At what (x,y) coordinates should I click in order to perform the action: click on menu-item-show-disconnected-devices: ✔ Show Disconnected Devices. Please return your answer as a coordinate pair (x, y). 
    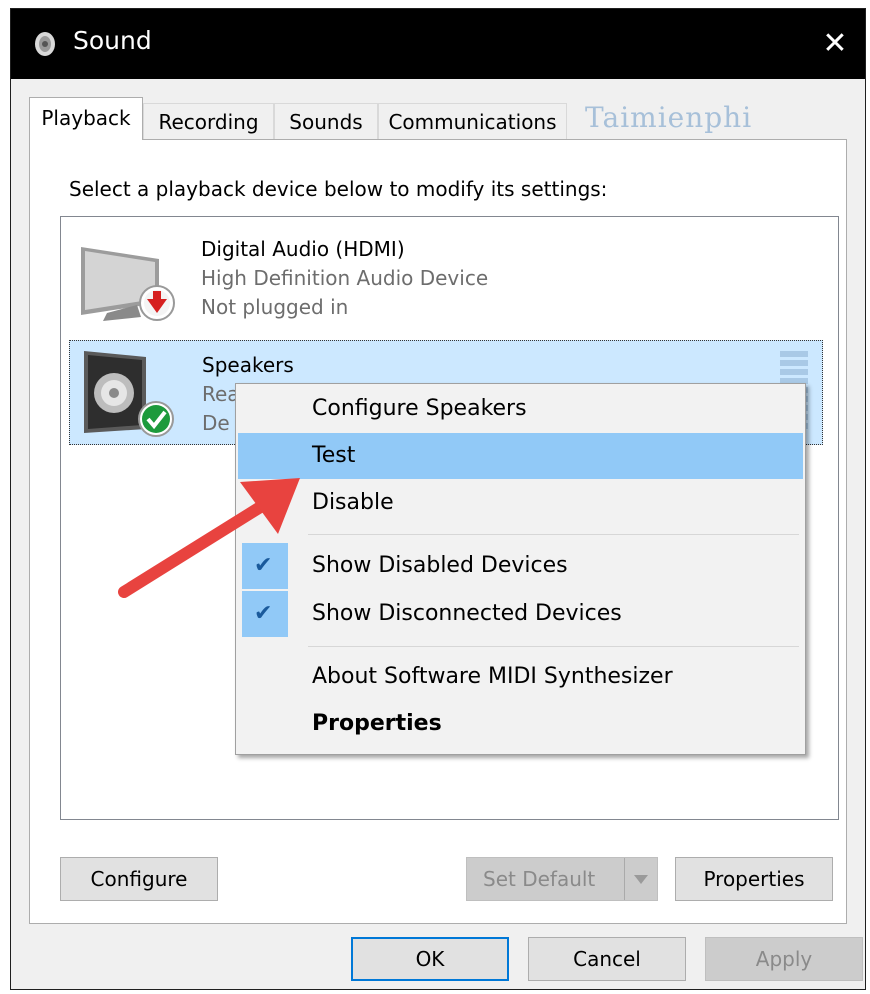
    Looking at the image, I should click on (520, 614).